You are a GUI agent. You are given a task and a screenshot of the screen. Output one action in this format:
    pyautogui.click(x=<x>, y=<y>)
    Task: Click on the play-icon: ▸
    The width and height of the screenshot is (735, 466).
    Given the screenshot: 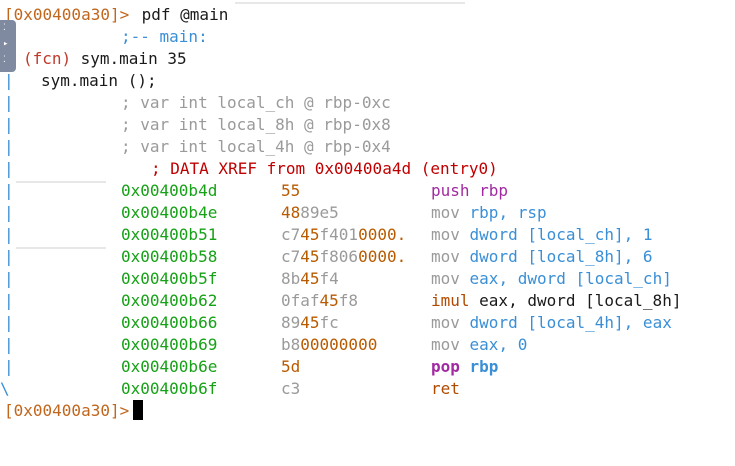 What is the action you would take?
    pyautogui.click(x=6, y=44)
    